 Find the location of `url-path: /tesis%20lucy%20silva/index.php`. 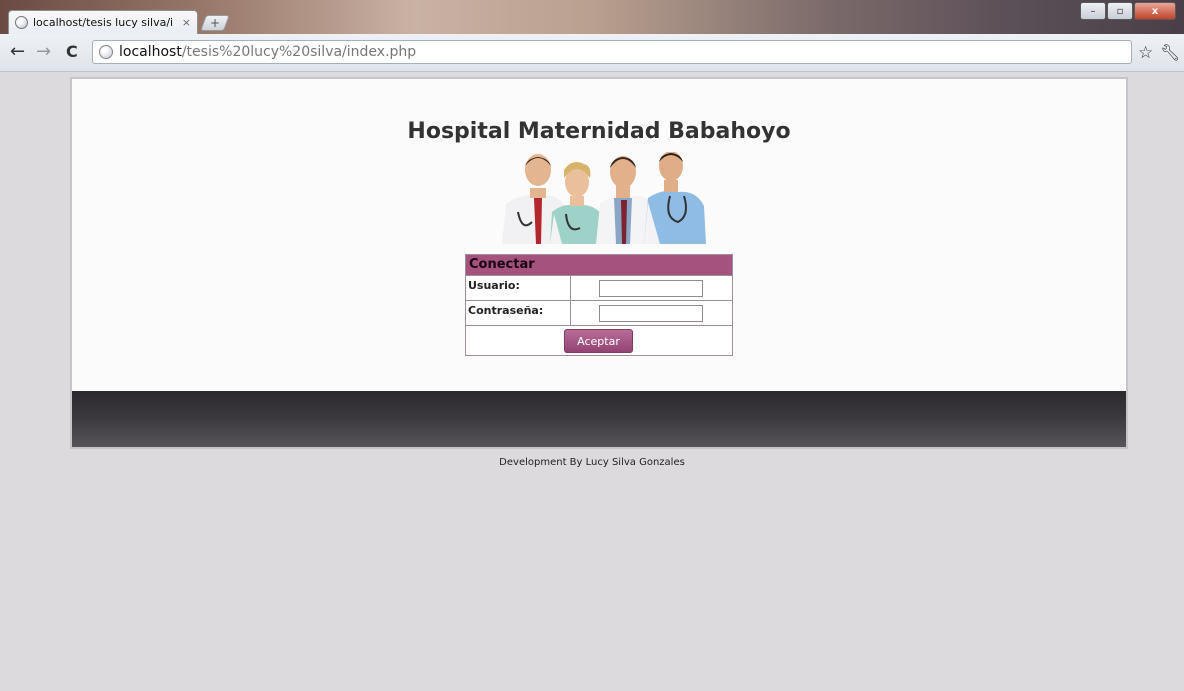

url-path: /tesis%20lucy%20silva/index.php is located at coordinates (299, 52).